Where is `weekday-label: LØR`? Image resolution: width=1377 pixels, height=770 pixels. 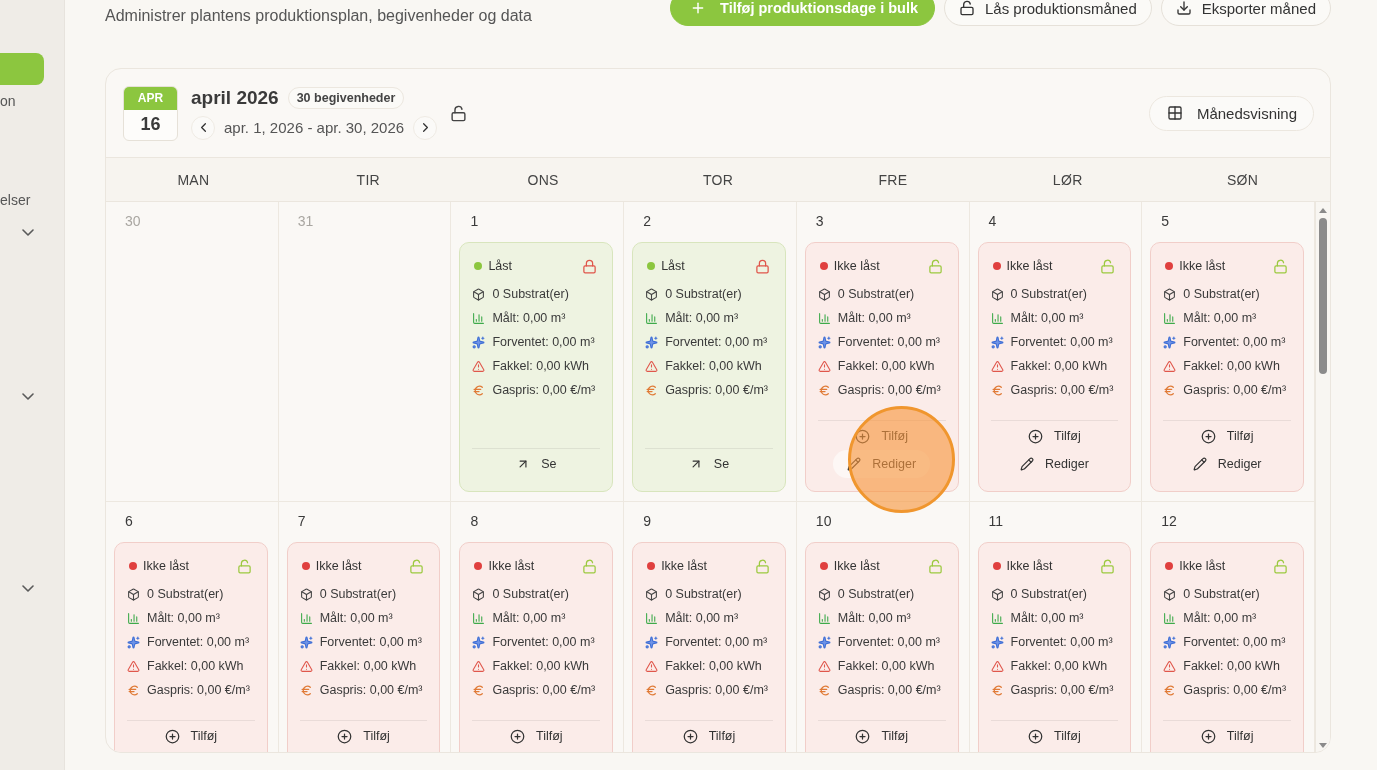
weekday-label: LØR is located at coordinates (1067, 179).